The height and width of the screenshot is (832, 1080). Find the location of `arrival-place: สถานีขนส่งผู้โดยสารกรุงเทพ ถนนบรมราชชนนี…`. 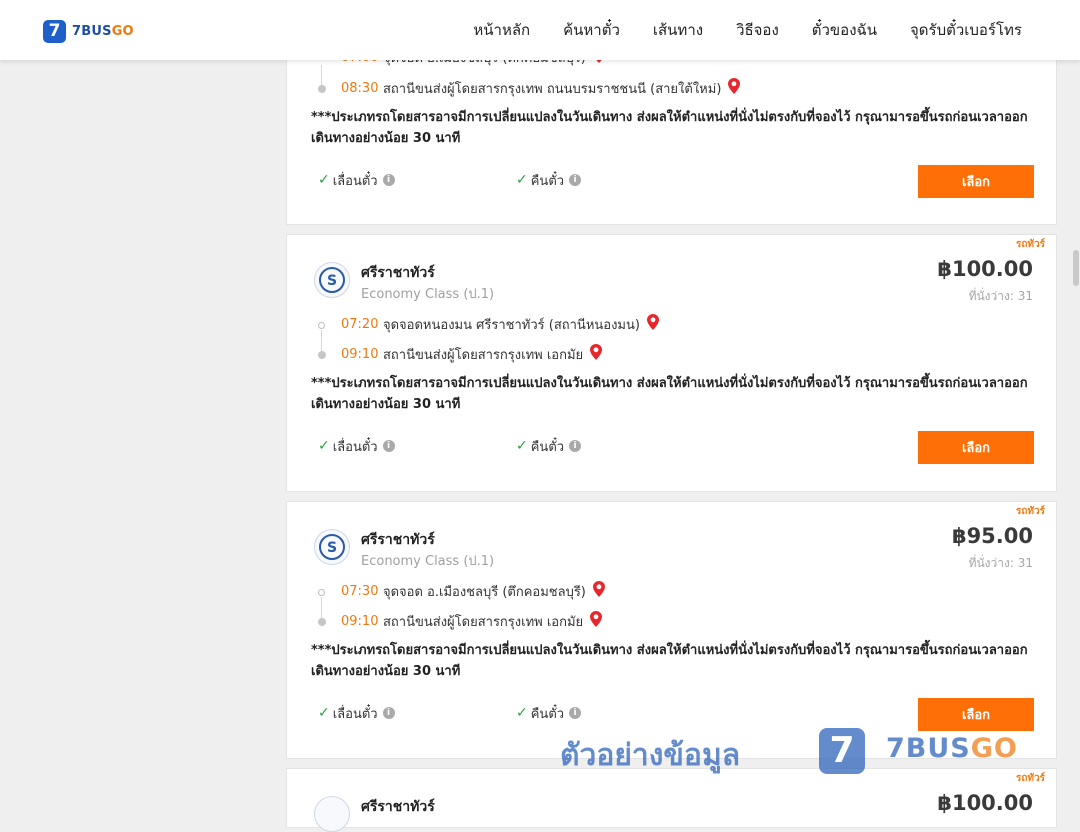

arrival-place: สถานีขนส่งผู้โดยสารกรุงเทพ ถนนบรมราชชนนี… is located at coordinates (552, 89).